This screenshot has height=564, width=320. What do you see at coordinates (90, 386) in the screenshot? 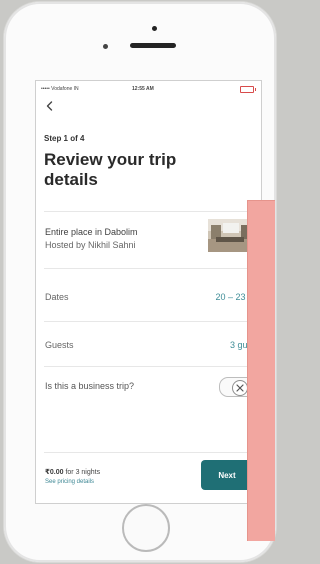
I see `business-trip-label: Is this a business trip?` at bounding box center [90, 386].